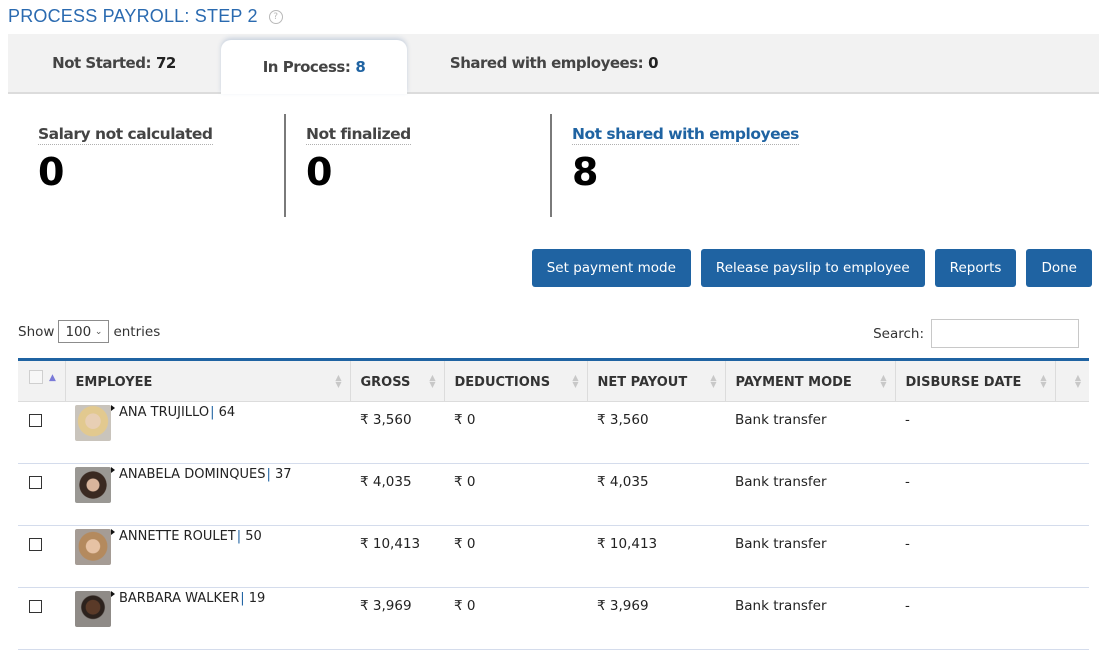 The height and width of the screenshot is (650, 1109). Describe the element at coordinates (98, 331) in the screenshot. I see `chevron-down-icon: ⌄` at that location.